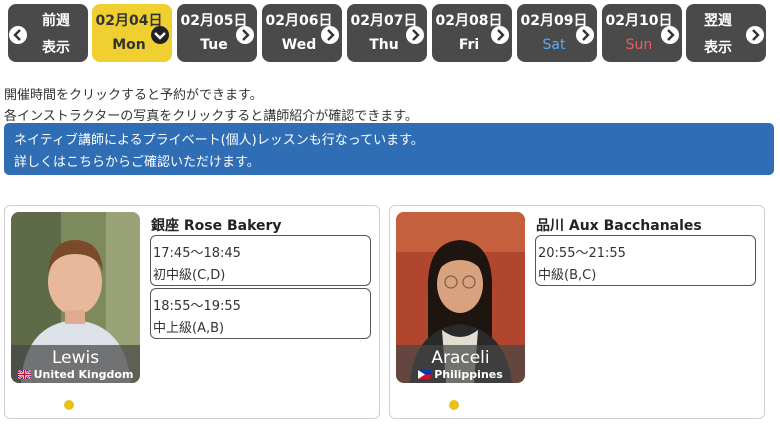  Describe the element at coordinates (468, 374) in the screenshot. I see `country-name: Philippines` at that location.